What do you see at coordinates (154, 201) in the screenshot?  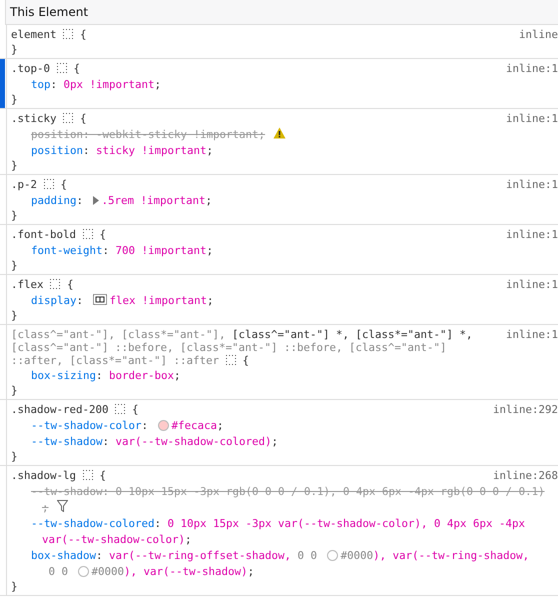 I see `property-value: .5rem !important` at bounding box center [154, 201].